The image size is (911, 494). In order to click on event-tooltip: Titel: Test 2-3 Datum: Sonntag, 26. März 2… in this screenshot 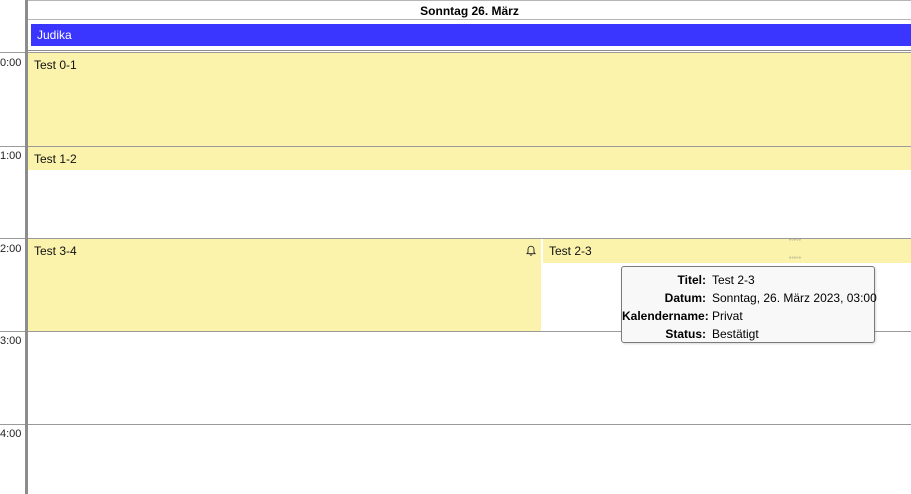, I will do `click(749, 304)`.